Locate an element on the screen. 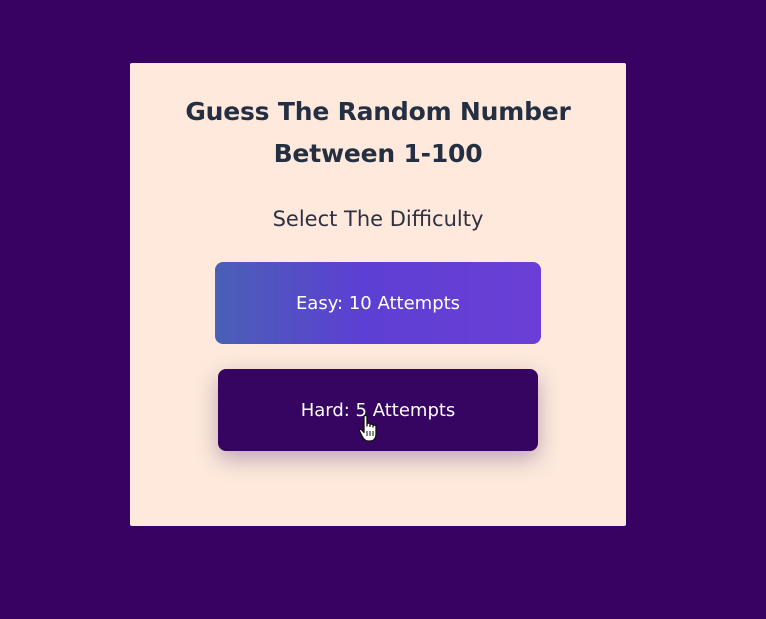 The width and height of the screenshot is (766, 619). title-line-2: Between 1-100 is located at coordinates (378, 153).